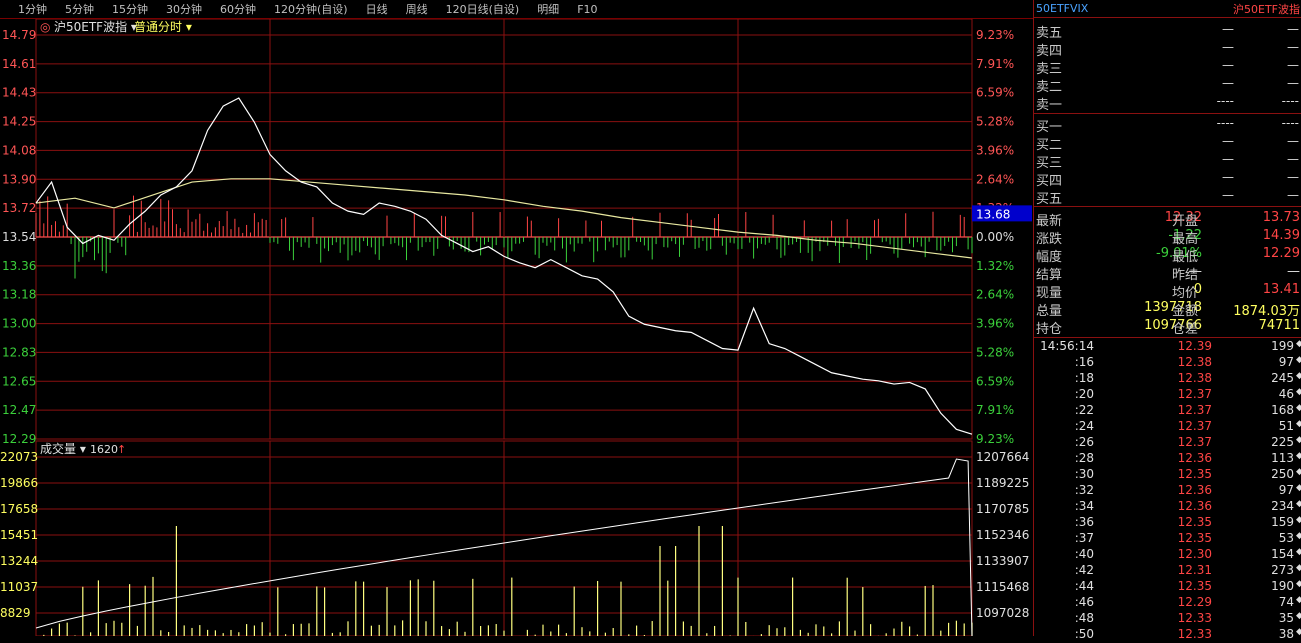 This screenshot has height=643, width=1301. I want to click on ask-row-0: 卖五 — —, so click(1167, 31).